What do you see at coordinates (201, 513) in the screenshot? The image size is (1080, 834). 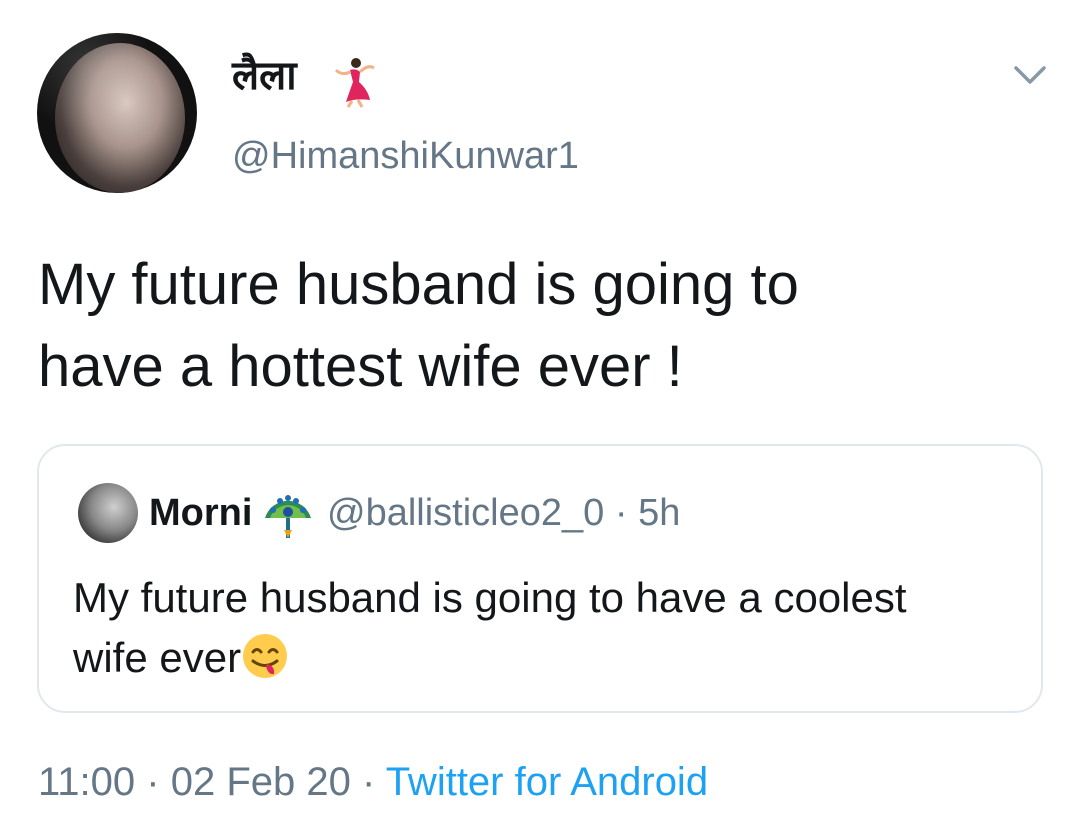 I see `quoted-display-name: Morni` at bounding box center [201, 513].